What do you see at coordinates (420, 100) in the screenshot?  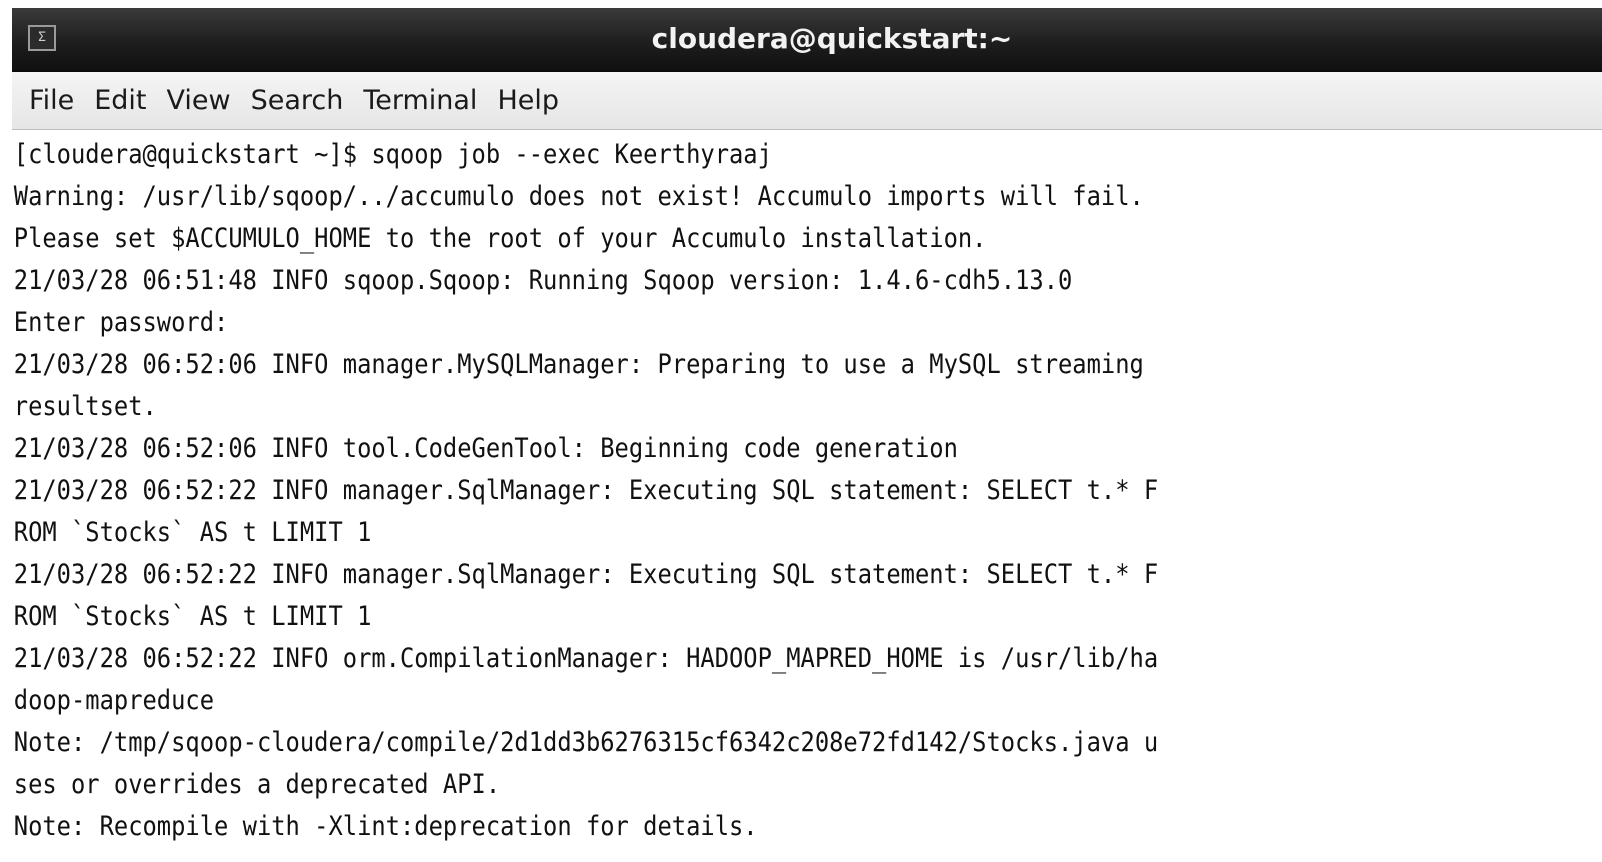 I see `menu-terminal: Terminal` at bounding box center [420, 100].